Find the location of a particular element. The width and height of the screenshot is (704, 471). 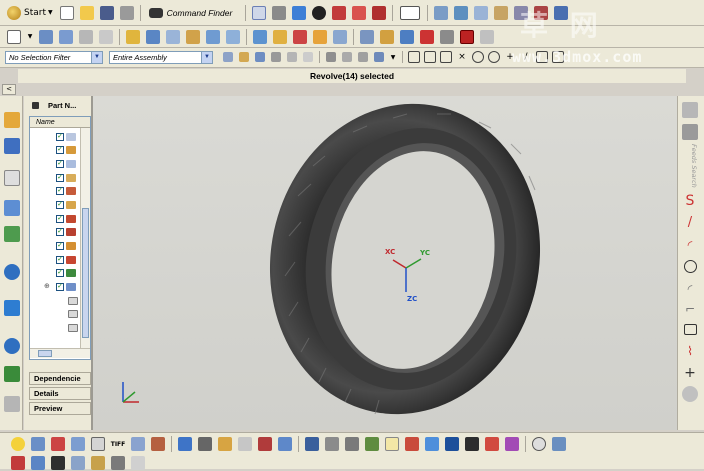

intersection-point-icon: × is located at coordinates (462, 57).